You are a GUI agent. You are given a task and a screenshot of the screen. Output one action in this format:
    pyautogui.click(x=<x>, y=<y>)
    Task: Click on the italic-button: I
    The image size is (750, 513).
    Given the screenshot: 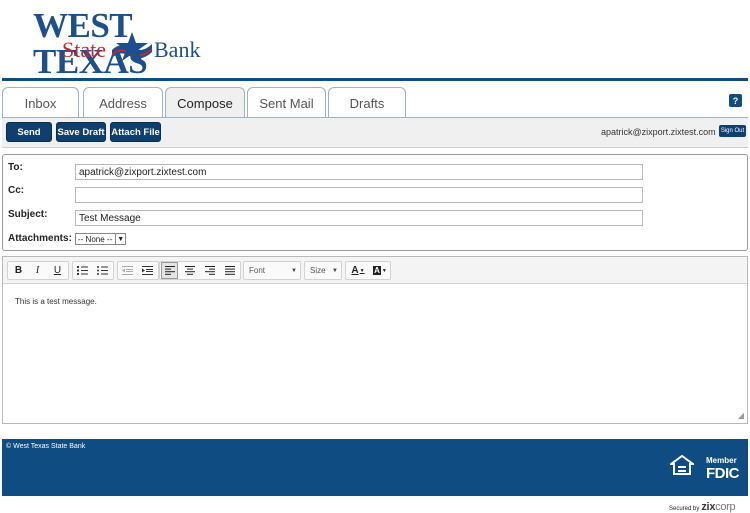 What is the action you would take?
    pyautogui.click(x=37, y=270)
    